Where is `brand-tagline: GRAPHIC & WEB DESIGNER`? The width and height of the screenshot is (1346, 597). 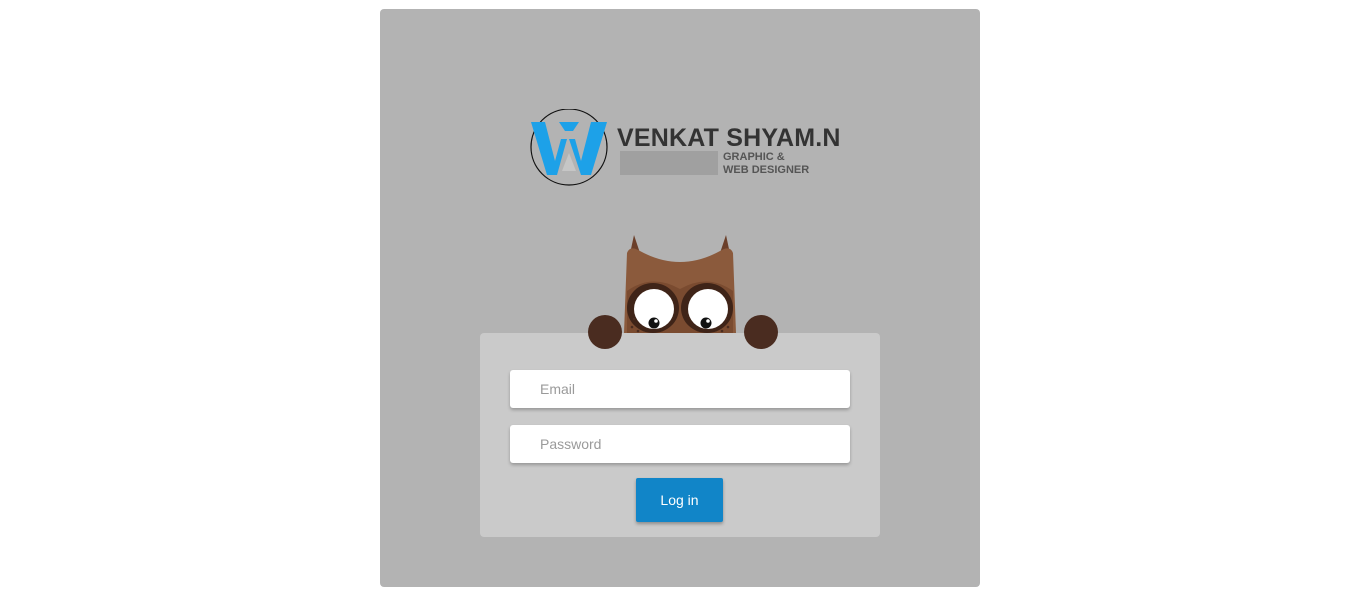
brand-tagline: GRAPHIC & WEB DESIGNER is located at coordinates (766, 163).